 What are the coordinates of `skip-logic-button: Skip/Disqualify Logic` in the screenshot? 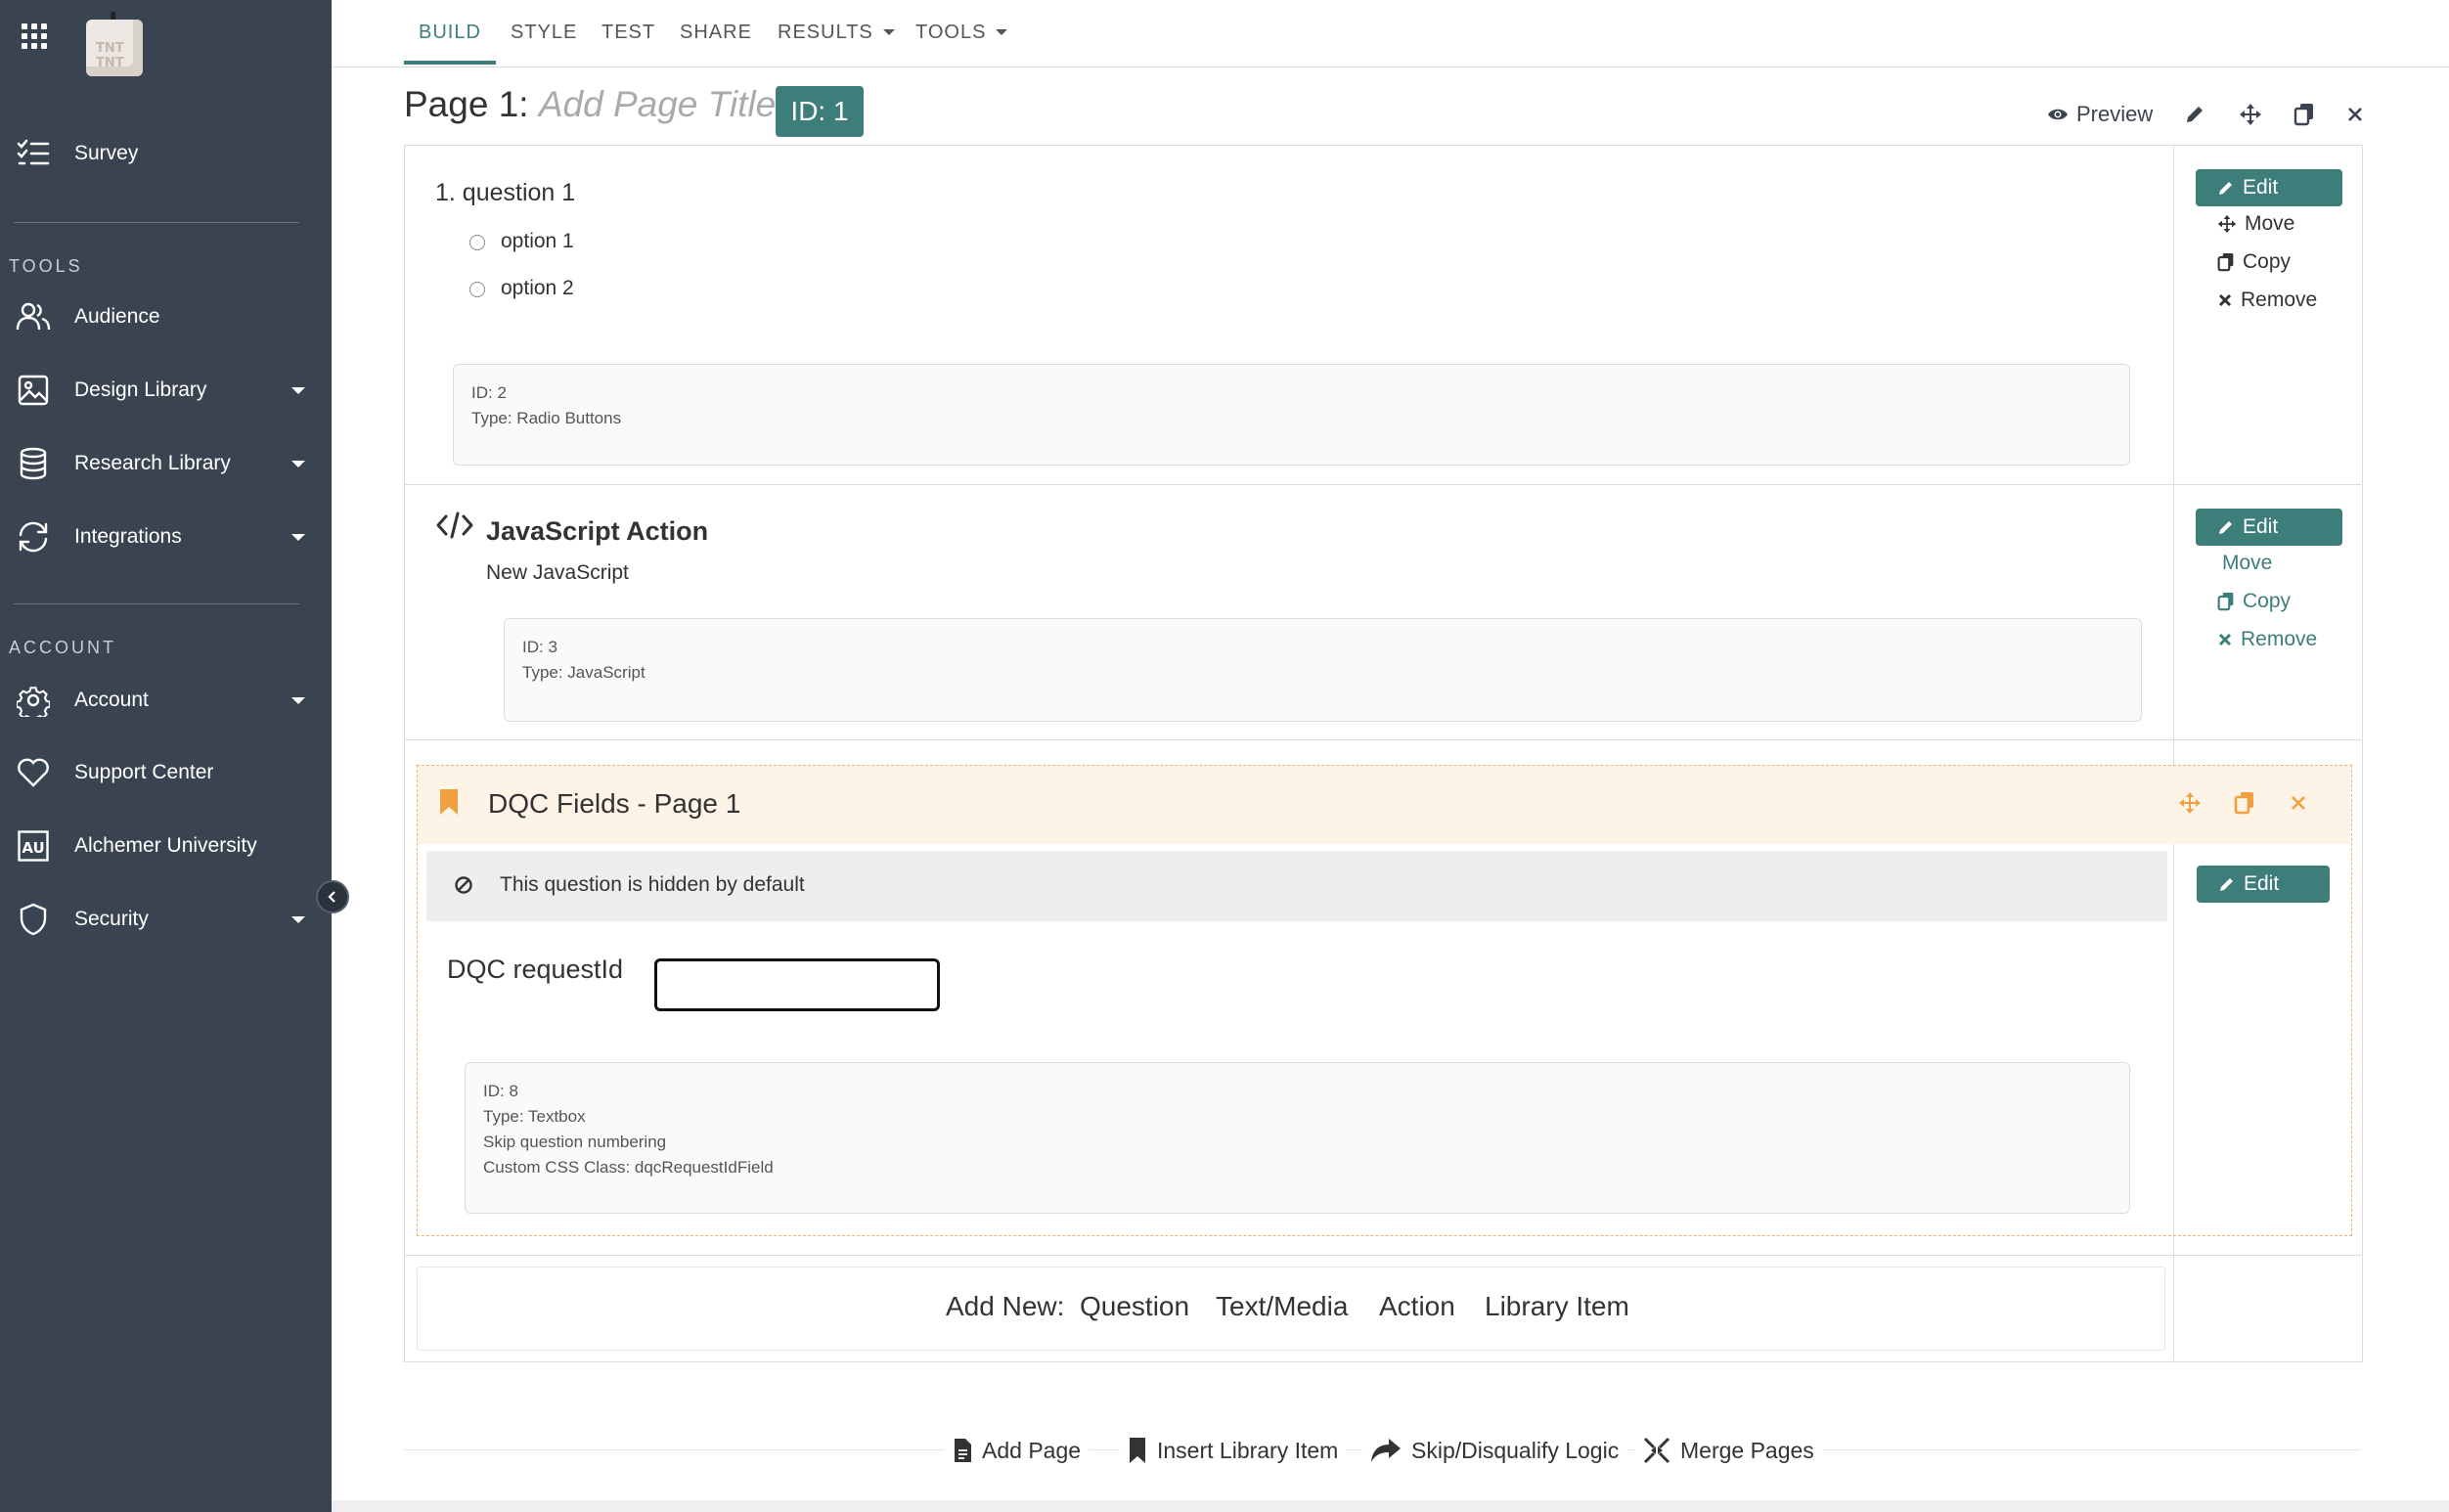 It's located at (1494, 1451).